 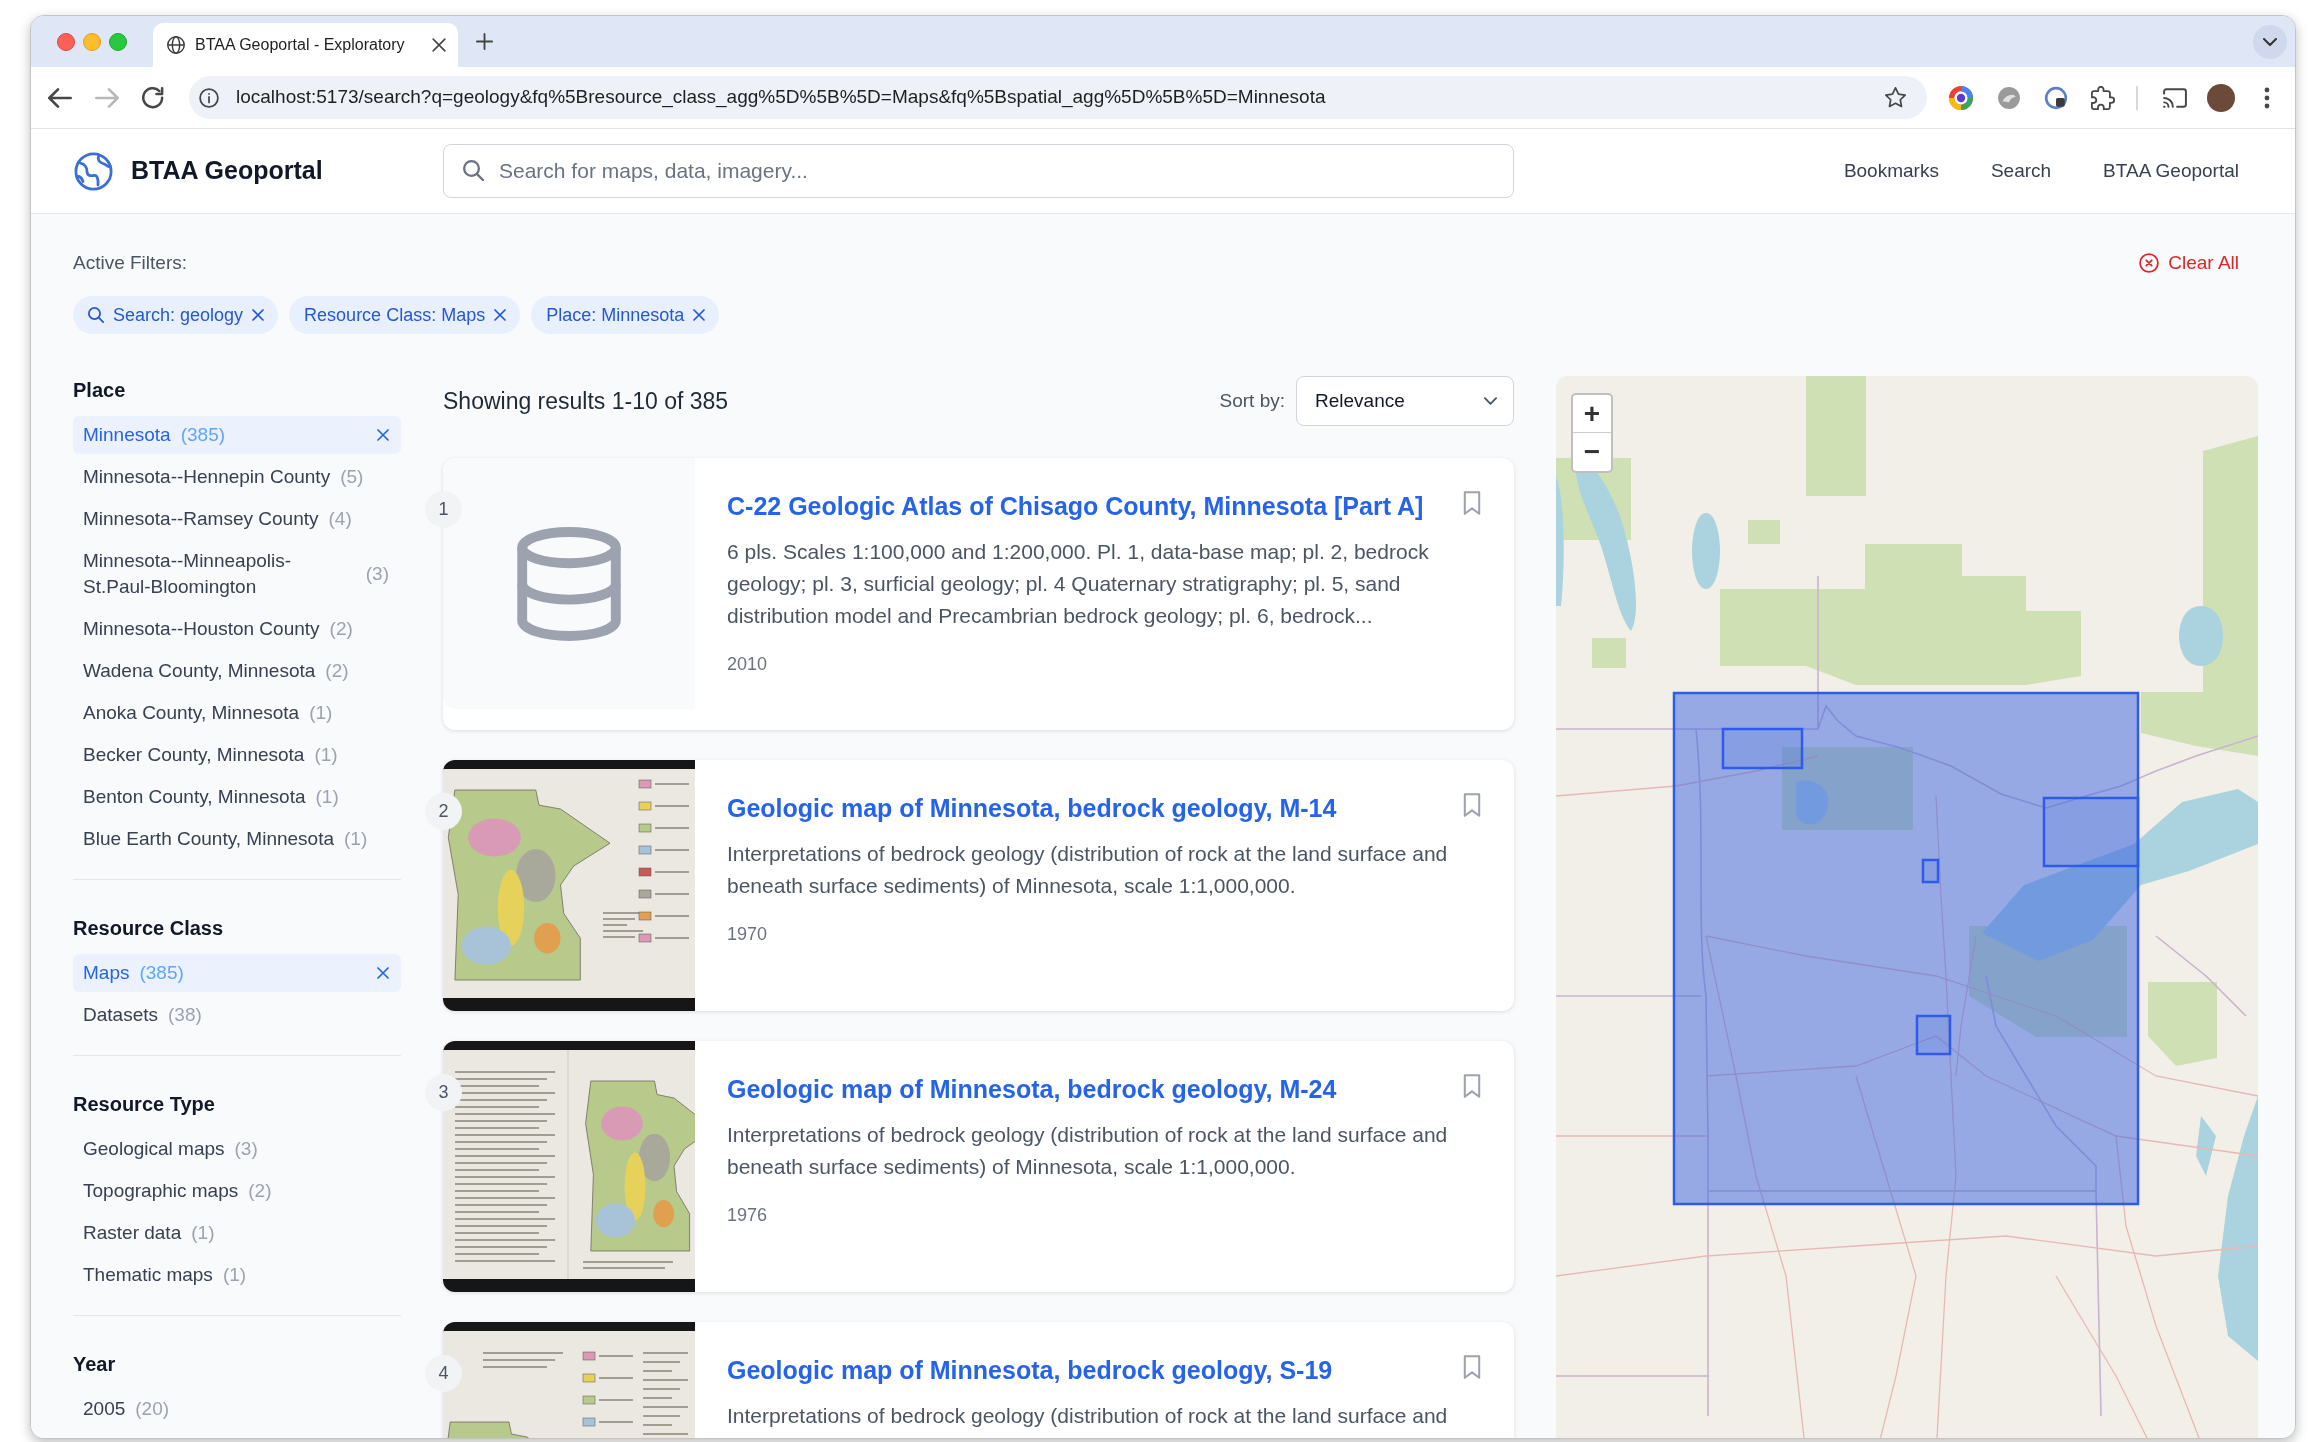 I want to click on nav-link: Bookmarks, so click(x=1891, y=171).